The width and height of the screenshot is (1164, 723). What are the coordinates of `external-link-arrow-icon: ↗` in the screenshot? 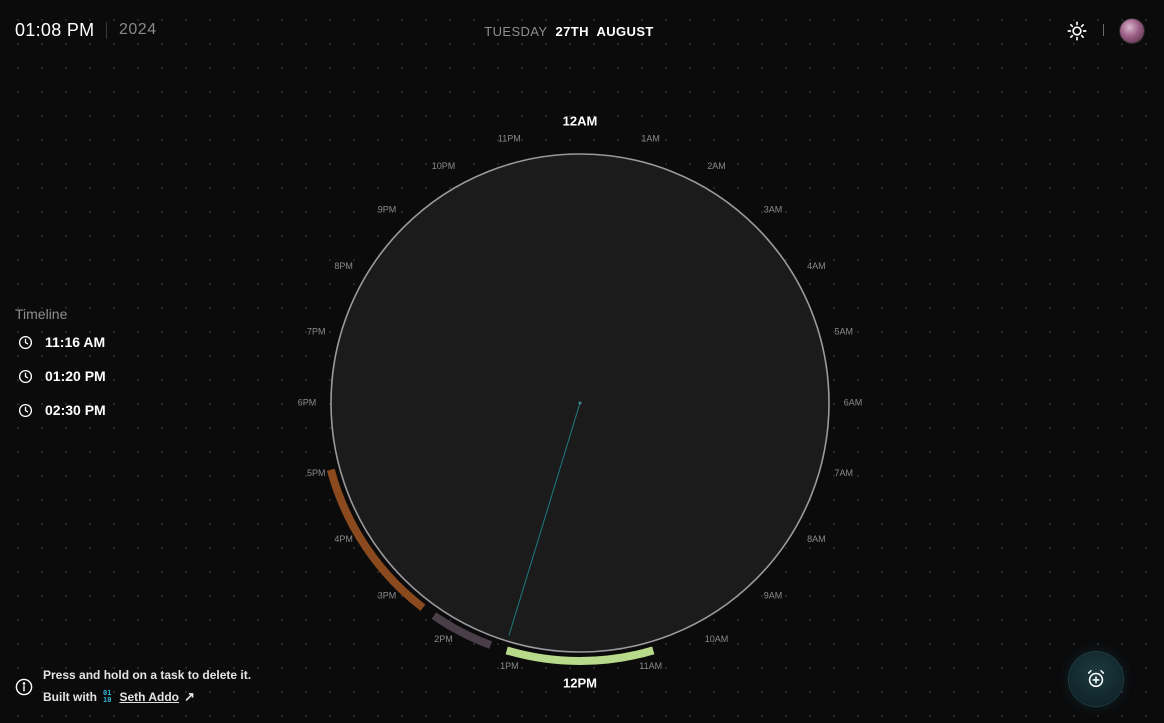 It's located at (189, 697).